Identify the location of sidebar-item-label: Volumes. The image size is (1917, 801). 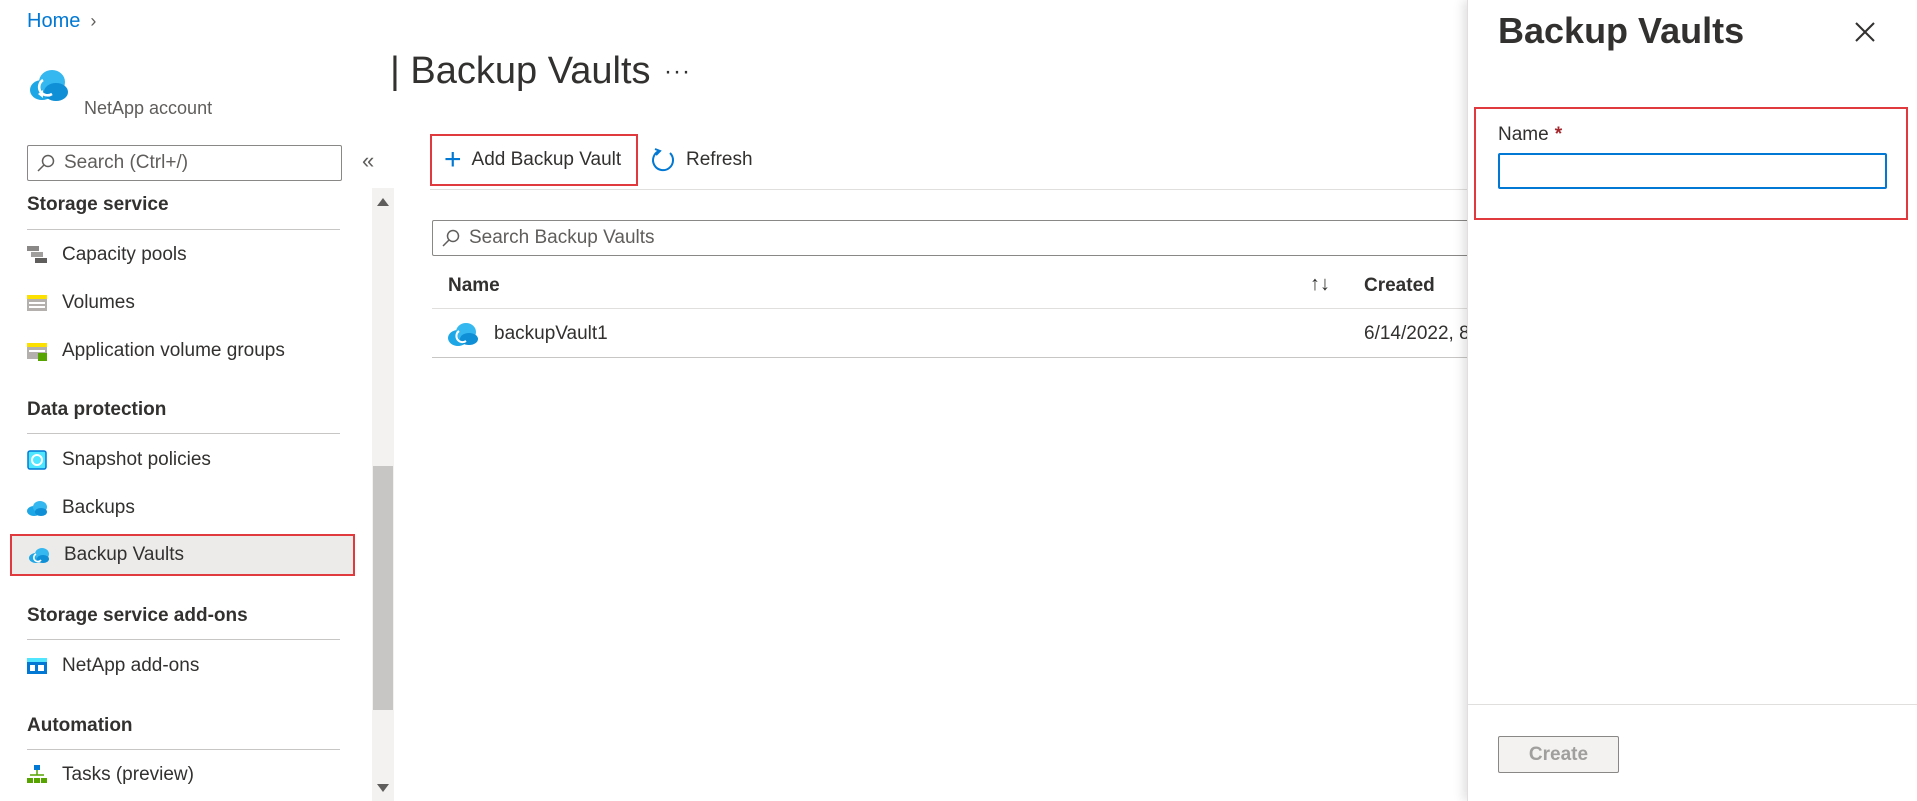
(98, 302).